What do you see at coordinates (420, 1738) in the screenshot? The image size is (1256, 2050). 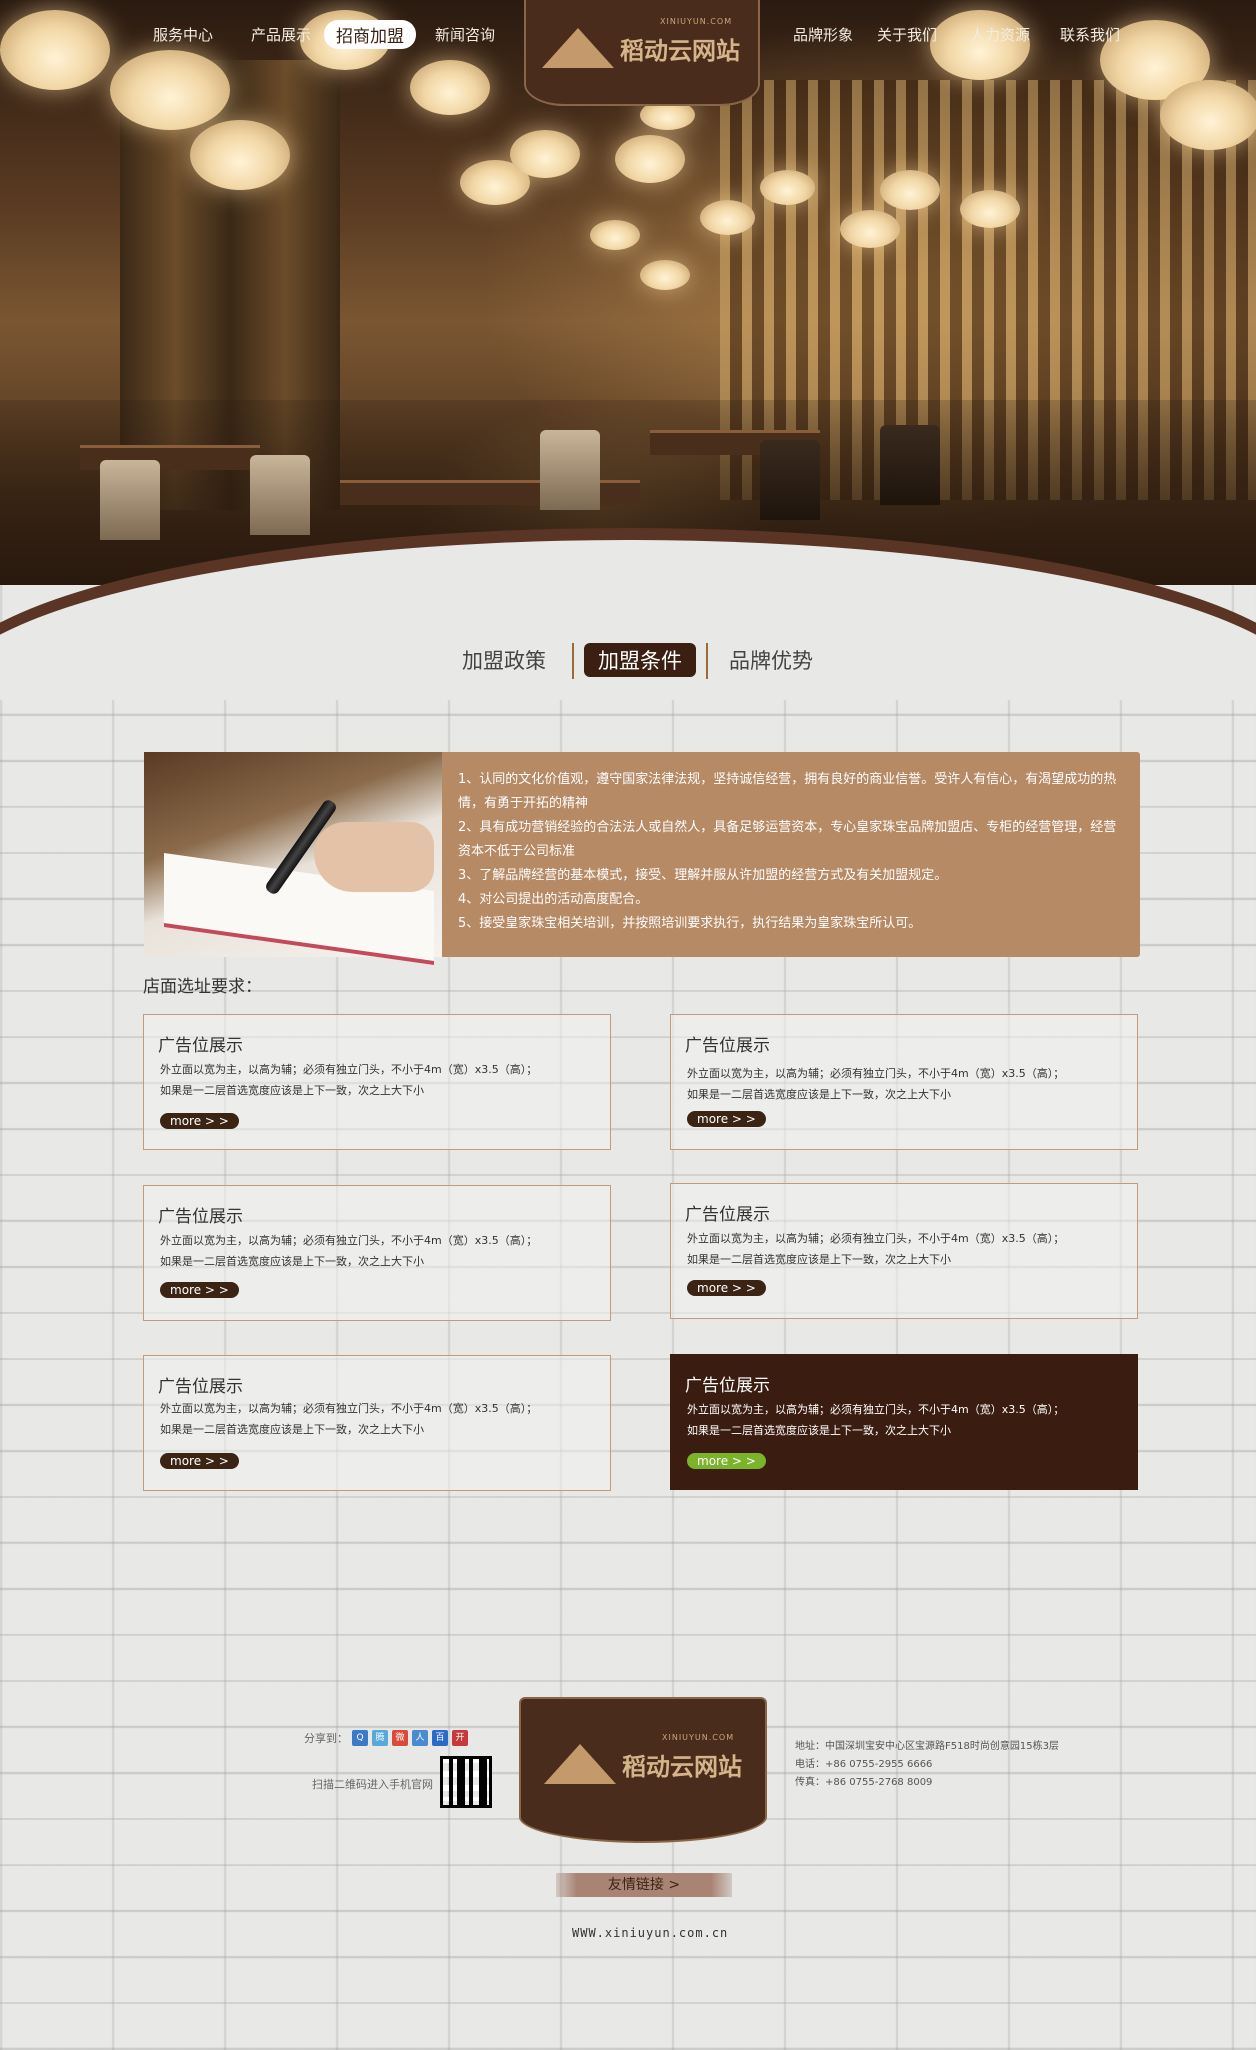 I see `renren-icon: 人` at bounding box center [420, 1738].